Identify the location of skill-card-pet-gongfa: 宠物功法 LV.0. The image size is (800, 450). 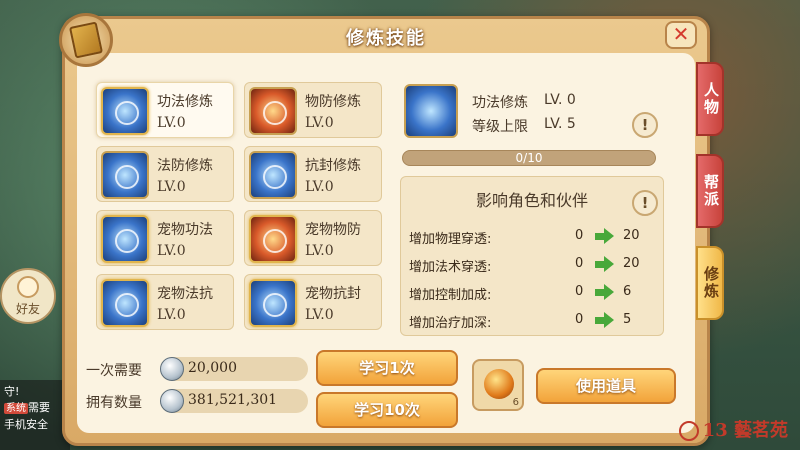
(165, 238).